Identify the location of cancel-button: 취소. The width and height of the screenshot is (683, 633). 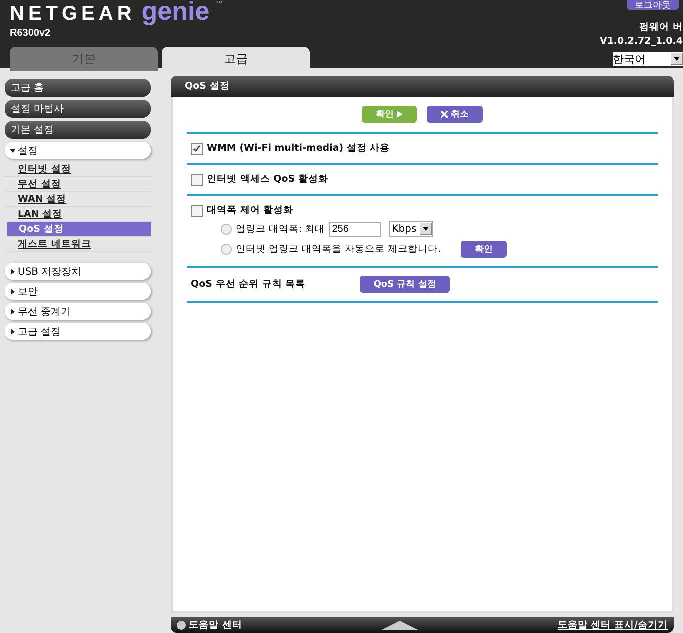
(455, 114).